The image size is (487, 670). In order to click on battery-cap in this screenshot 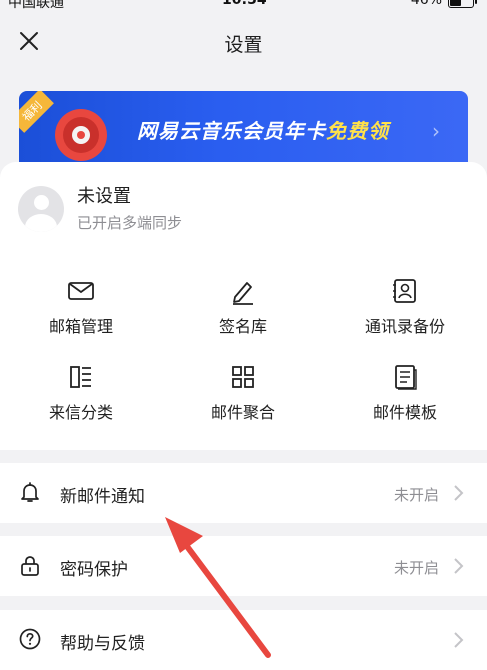, I will do `click(476, 2)`.